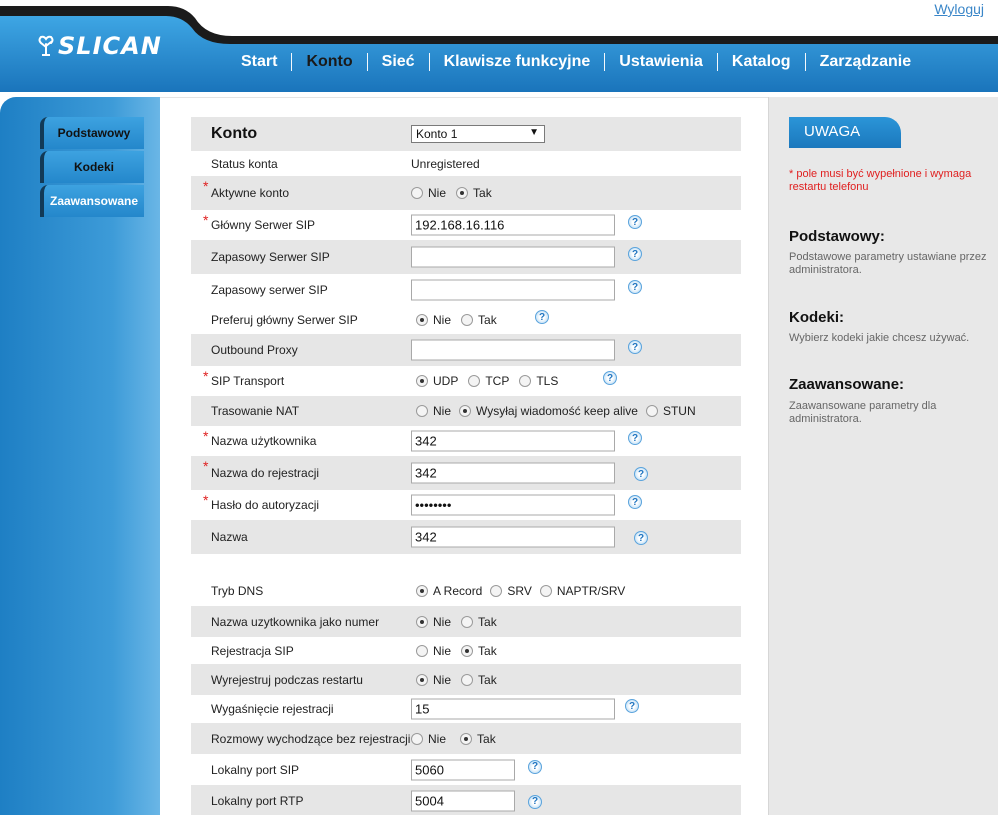 The image size is (998, 815). I want to click on radio-label: STUN, so click(679, 411).